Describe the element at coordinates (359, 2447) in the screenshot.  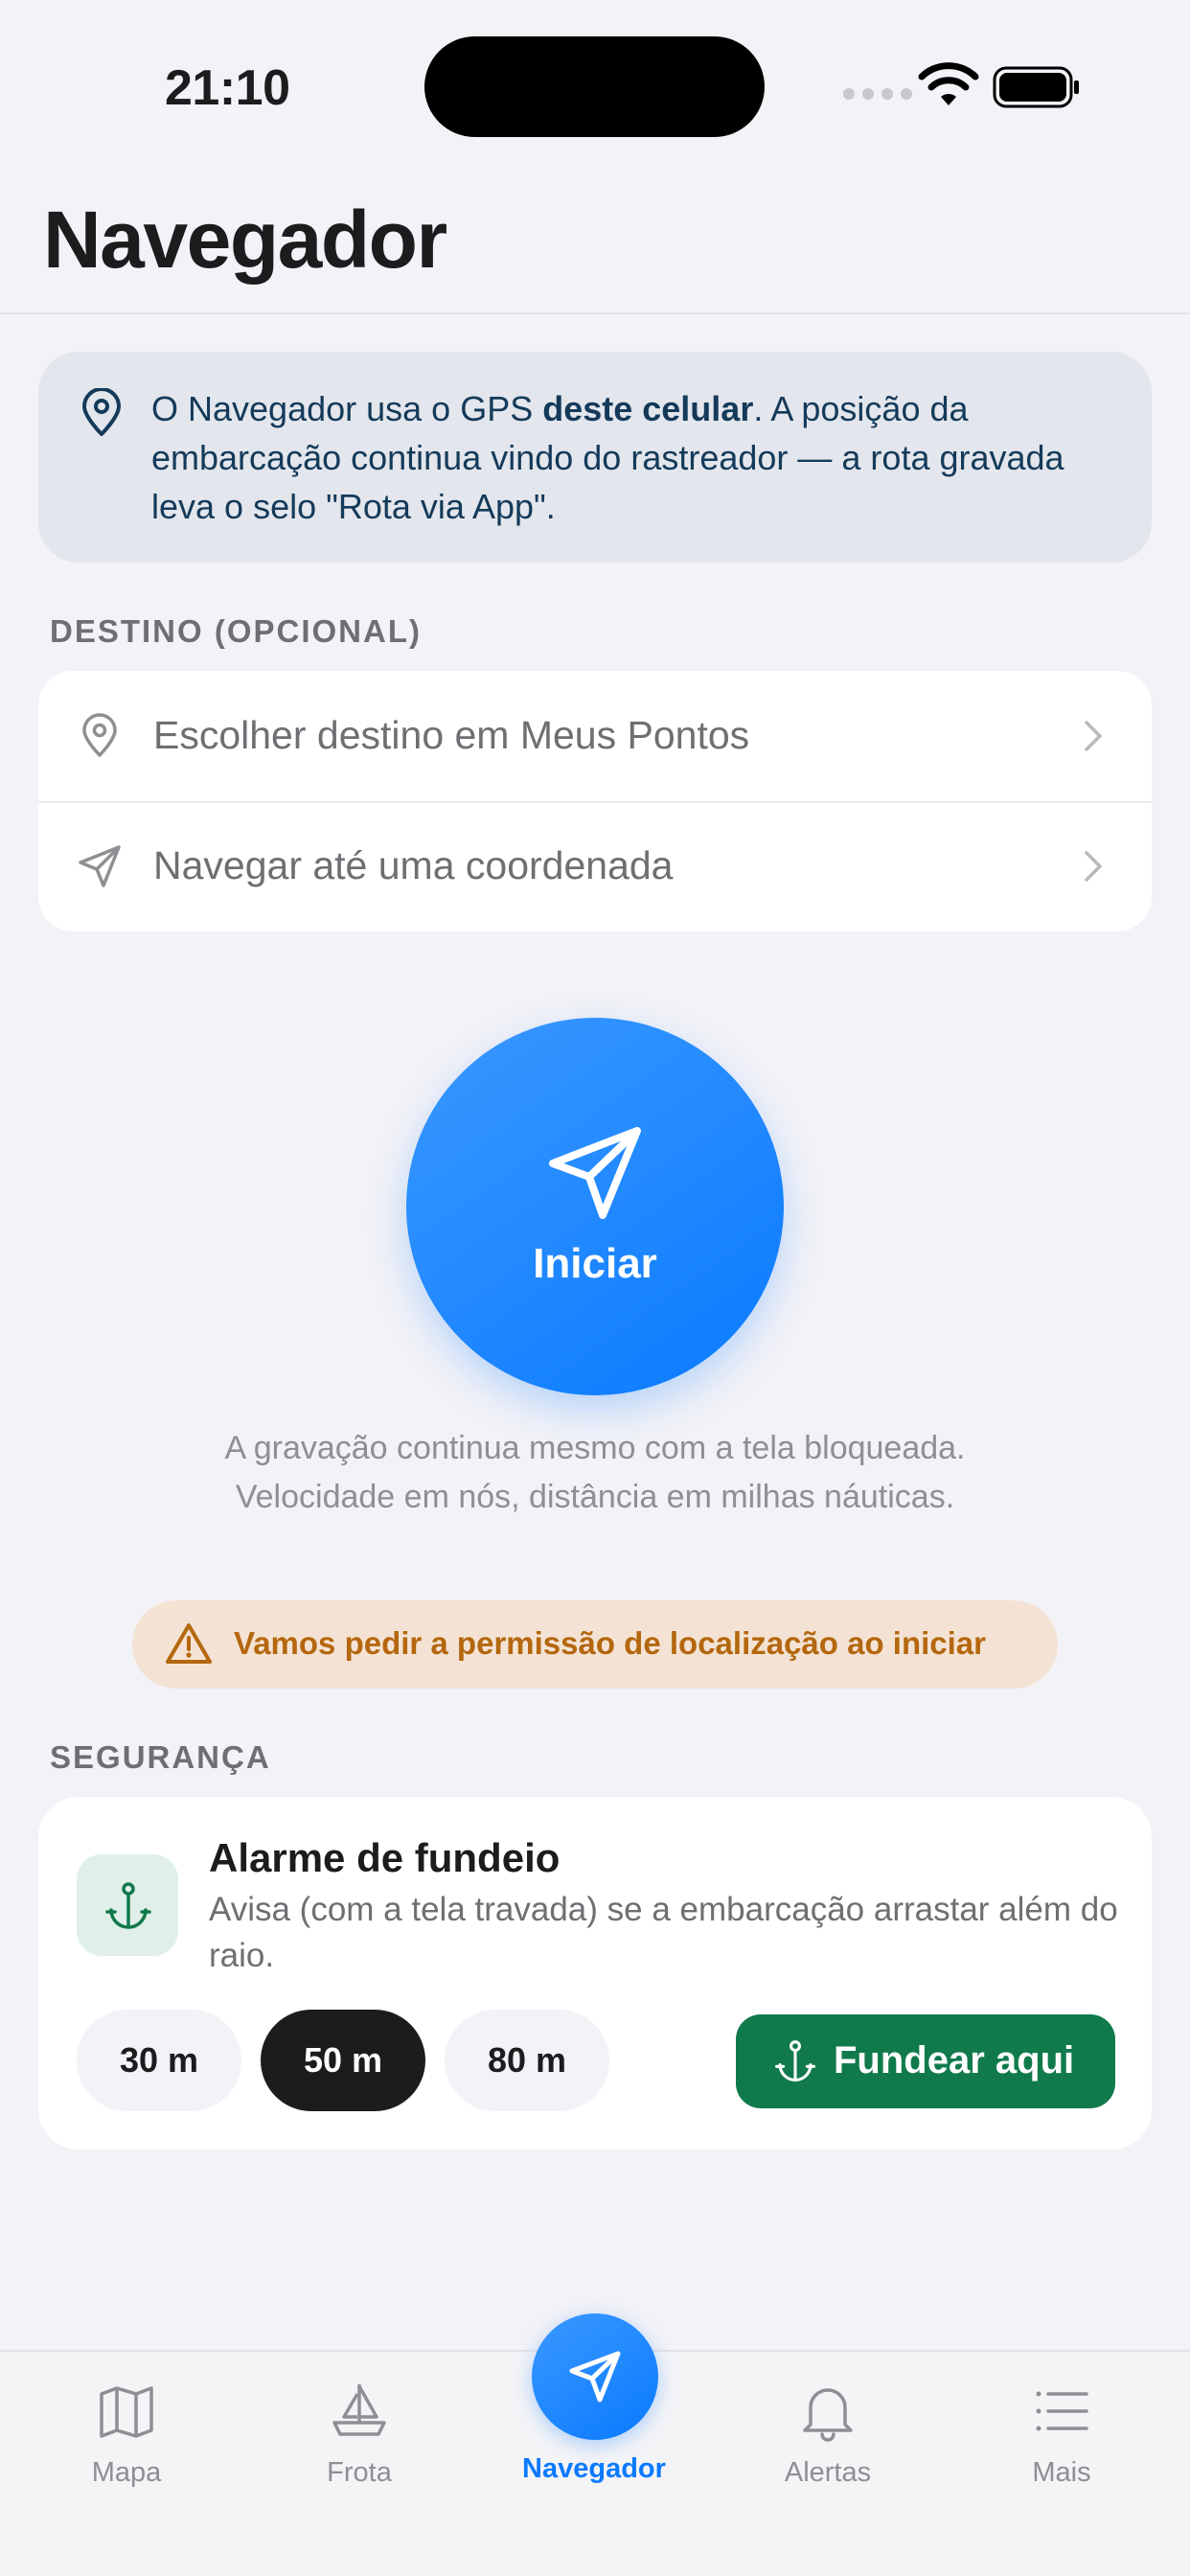
I see `tab-frota: Frota` at that location.